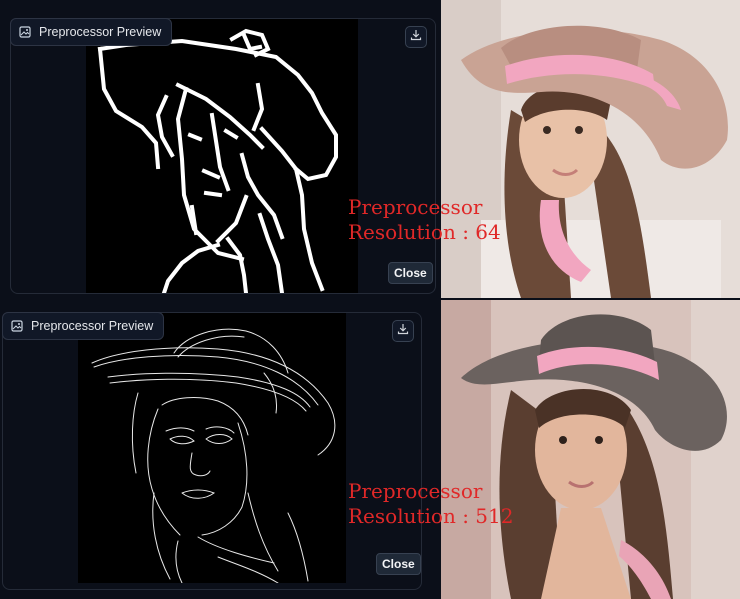 The height and width of the screenshot is (599, 740). I want to click on download-button-top, so click(416, 37).